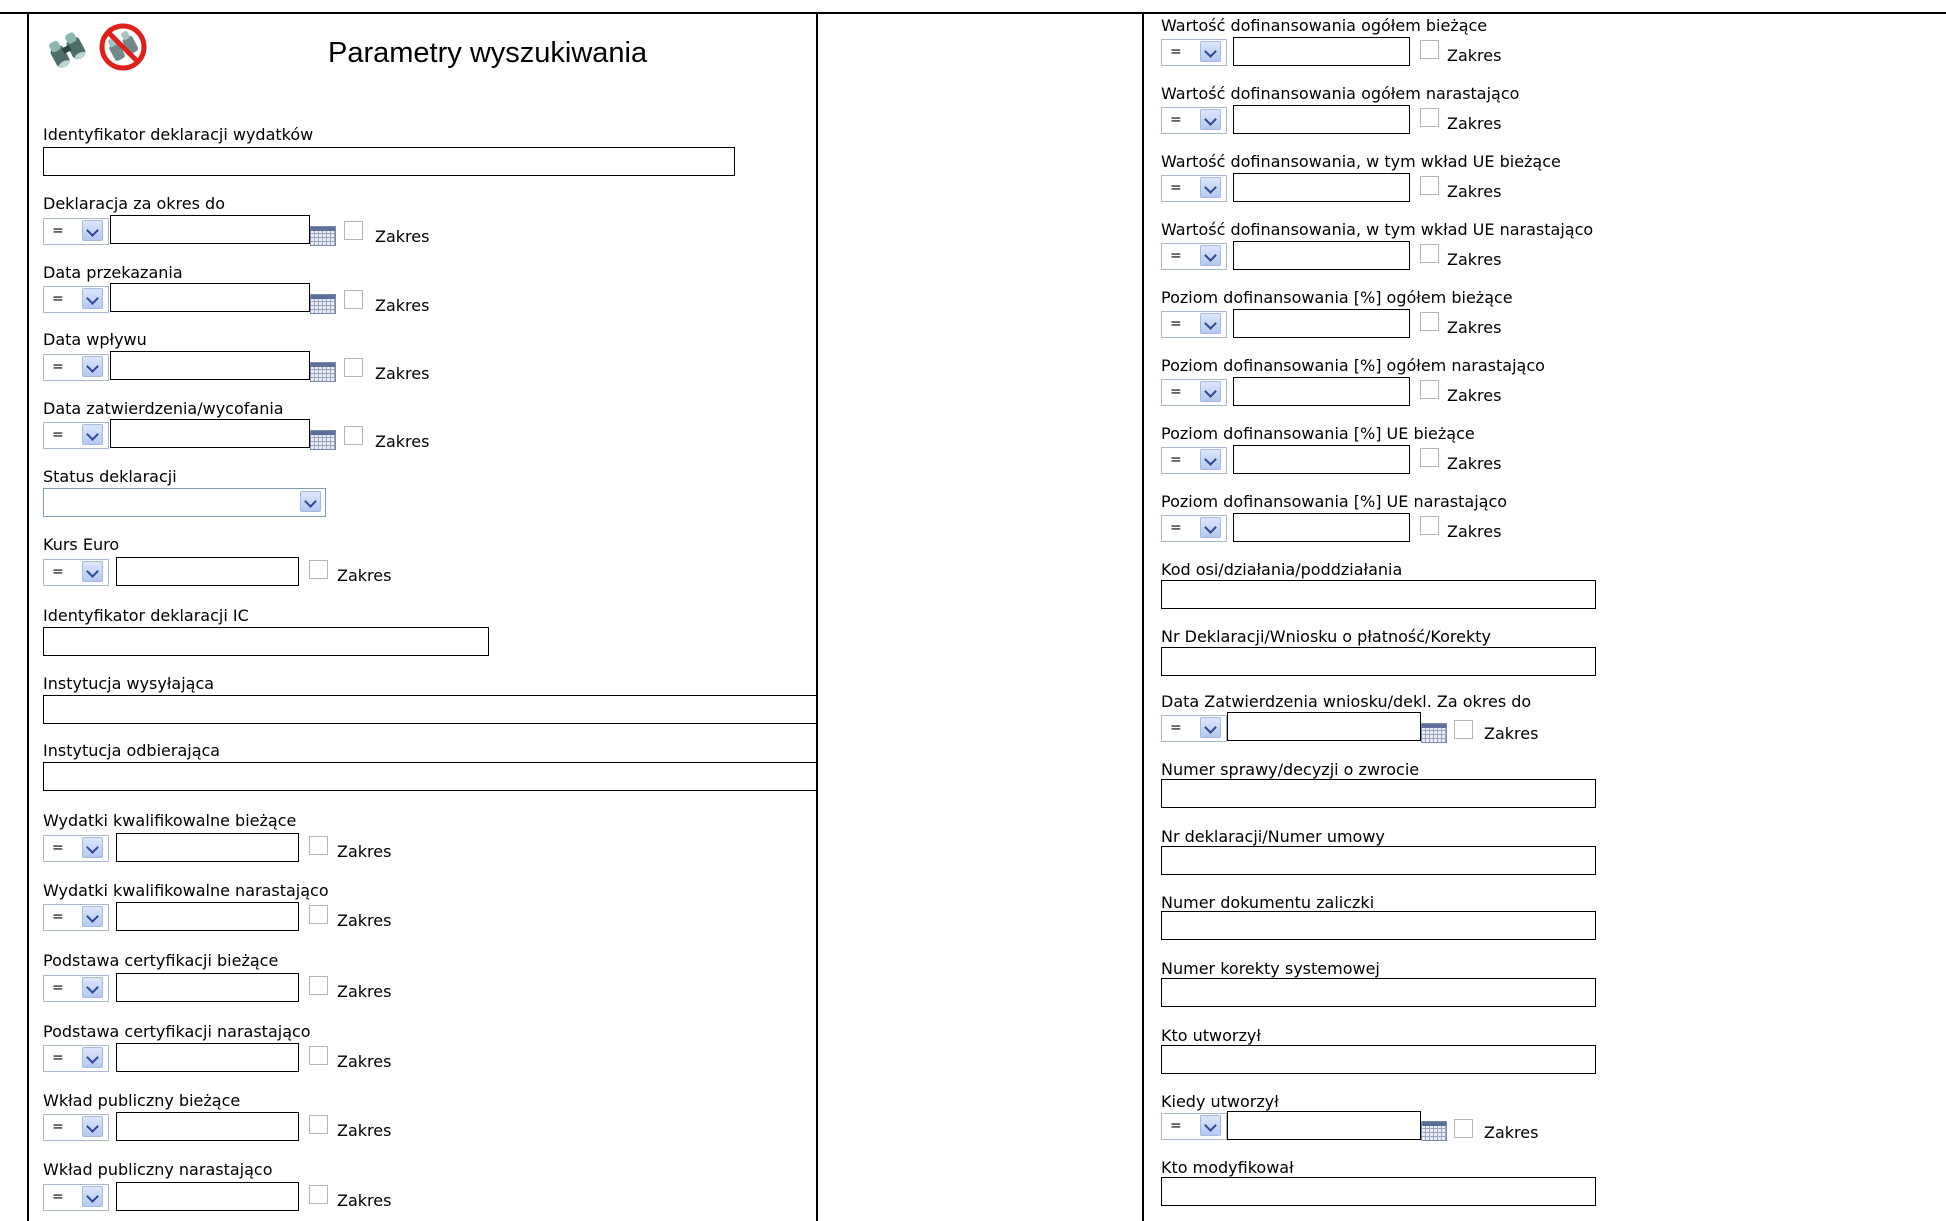 This screenshot has width=1946, height=1221. I want to click on receipt-date-input, so click(210, 365).